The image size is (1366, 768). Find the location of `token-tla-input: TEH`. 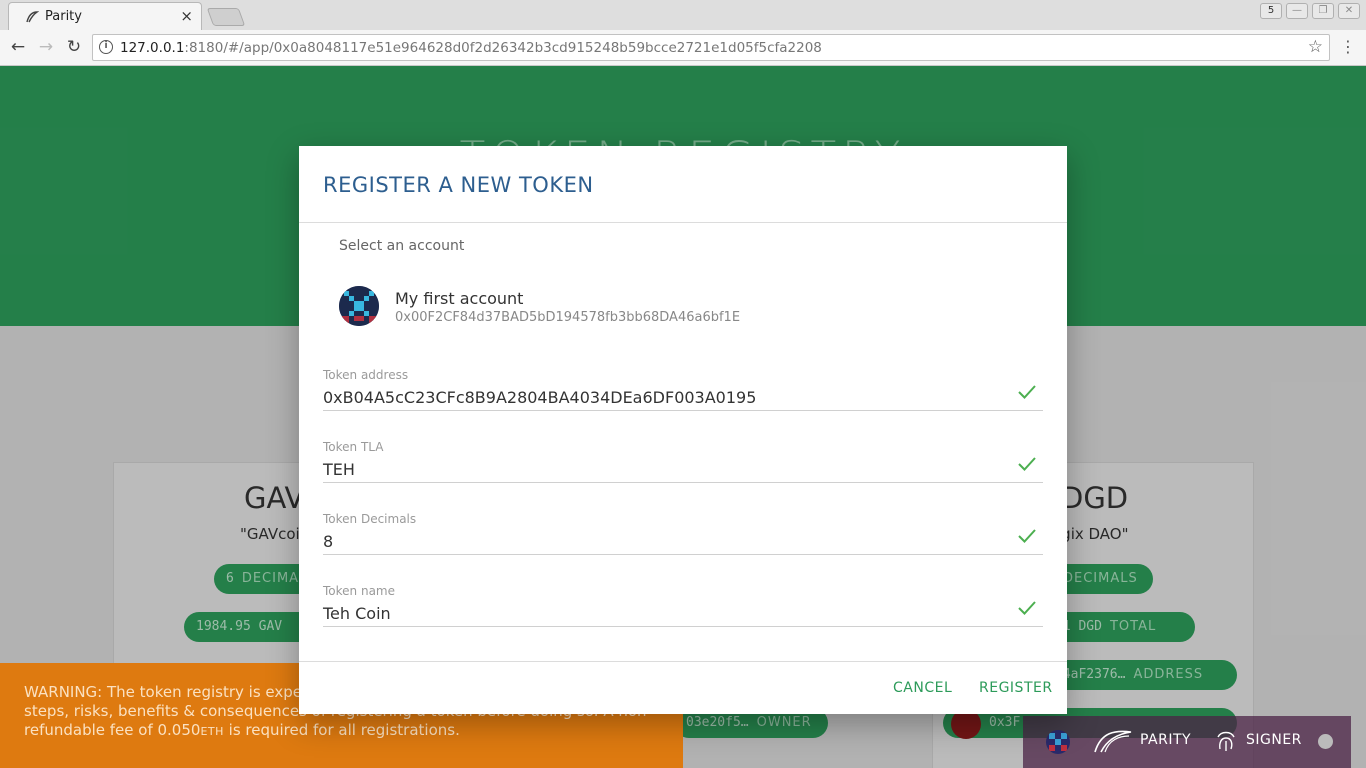

token-tla-input: TEH is located at coordinates (339, 469).